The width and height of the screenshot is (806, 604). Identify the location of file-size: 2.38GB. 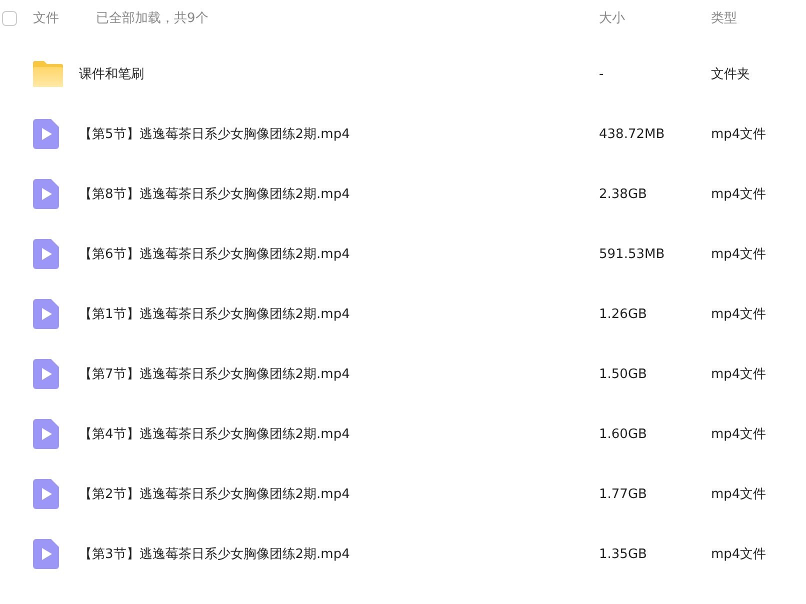
(623, 194).